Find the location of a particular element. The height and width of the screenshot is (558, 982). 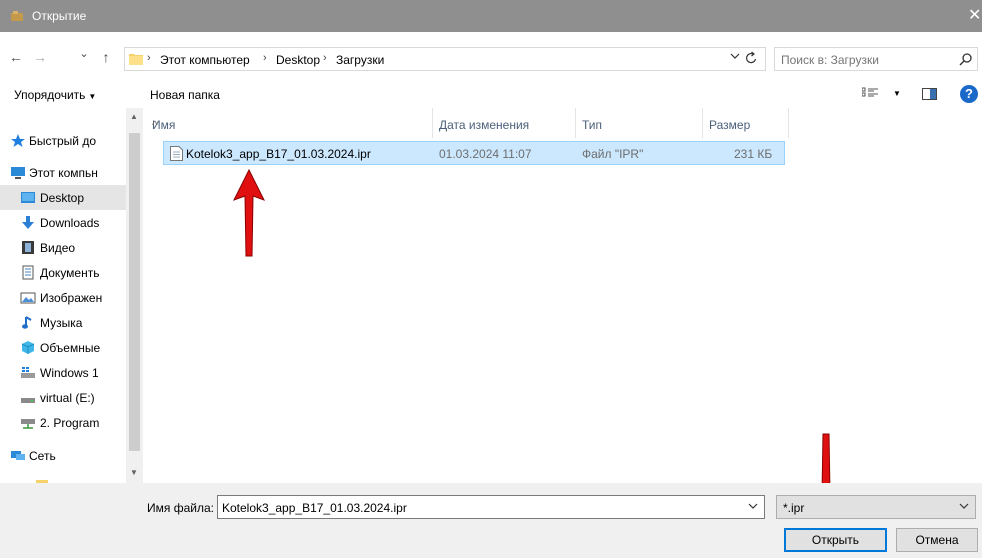

music-icon is located at coordinates (27, 322).